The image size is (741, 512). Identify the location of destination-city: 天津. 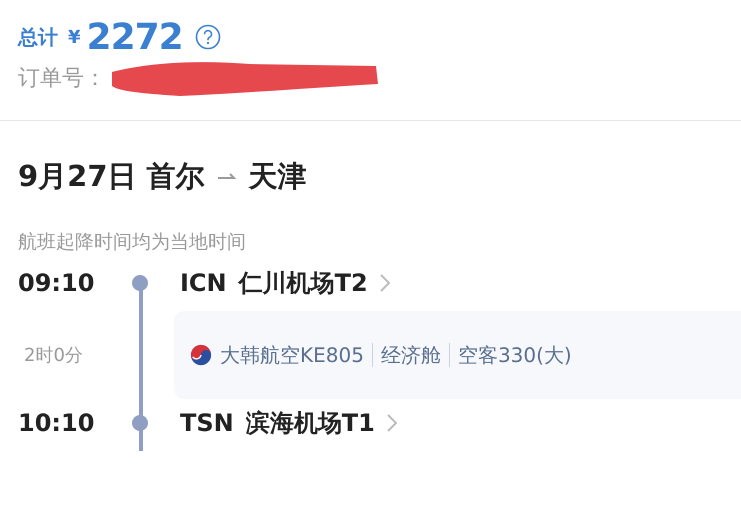
(277, 176).